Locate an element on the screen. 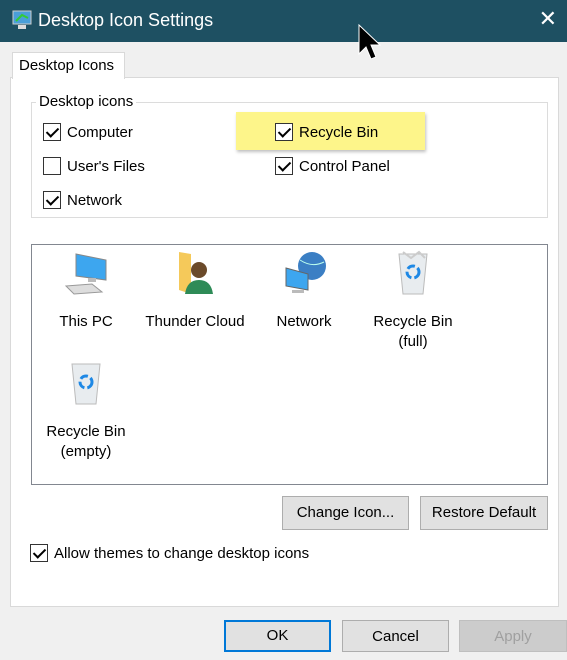 The image size is (567, 660). checkbox-label: Computer is located at coordinates (100, 132).